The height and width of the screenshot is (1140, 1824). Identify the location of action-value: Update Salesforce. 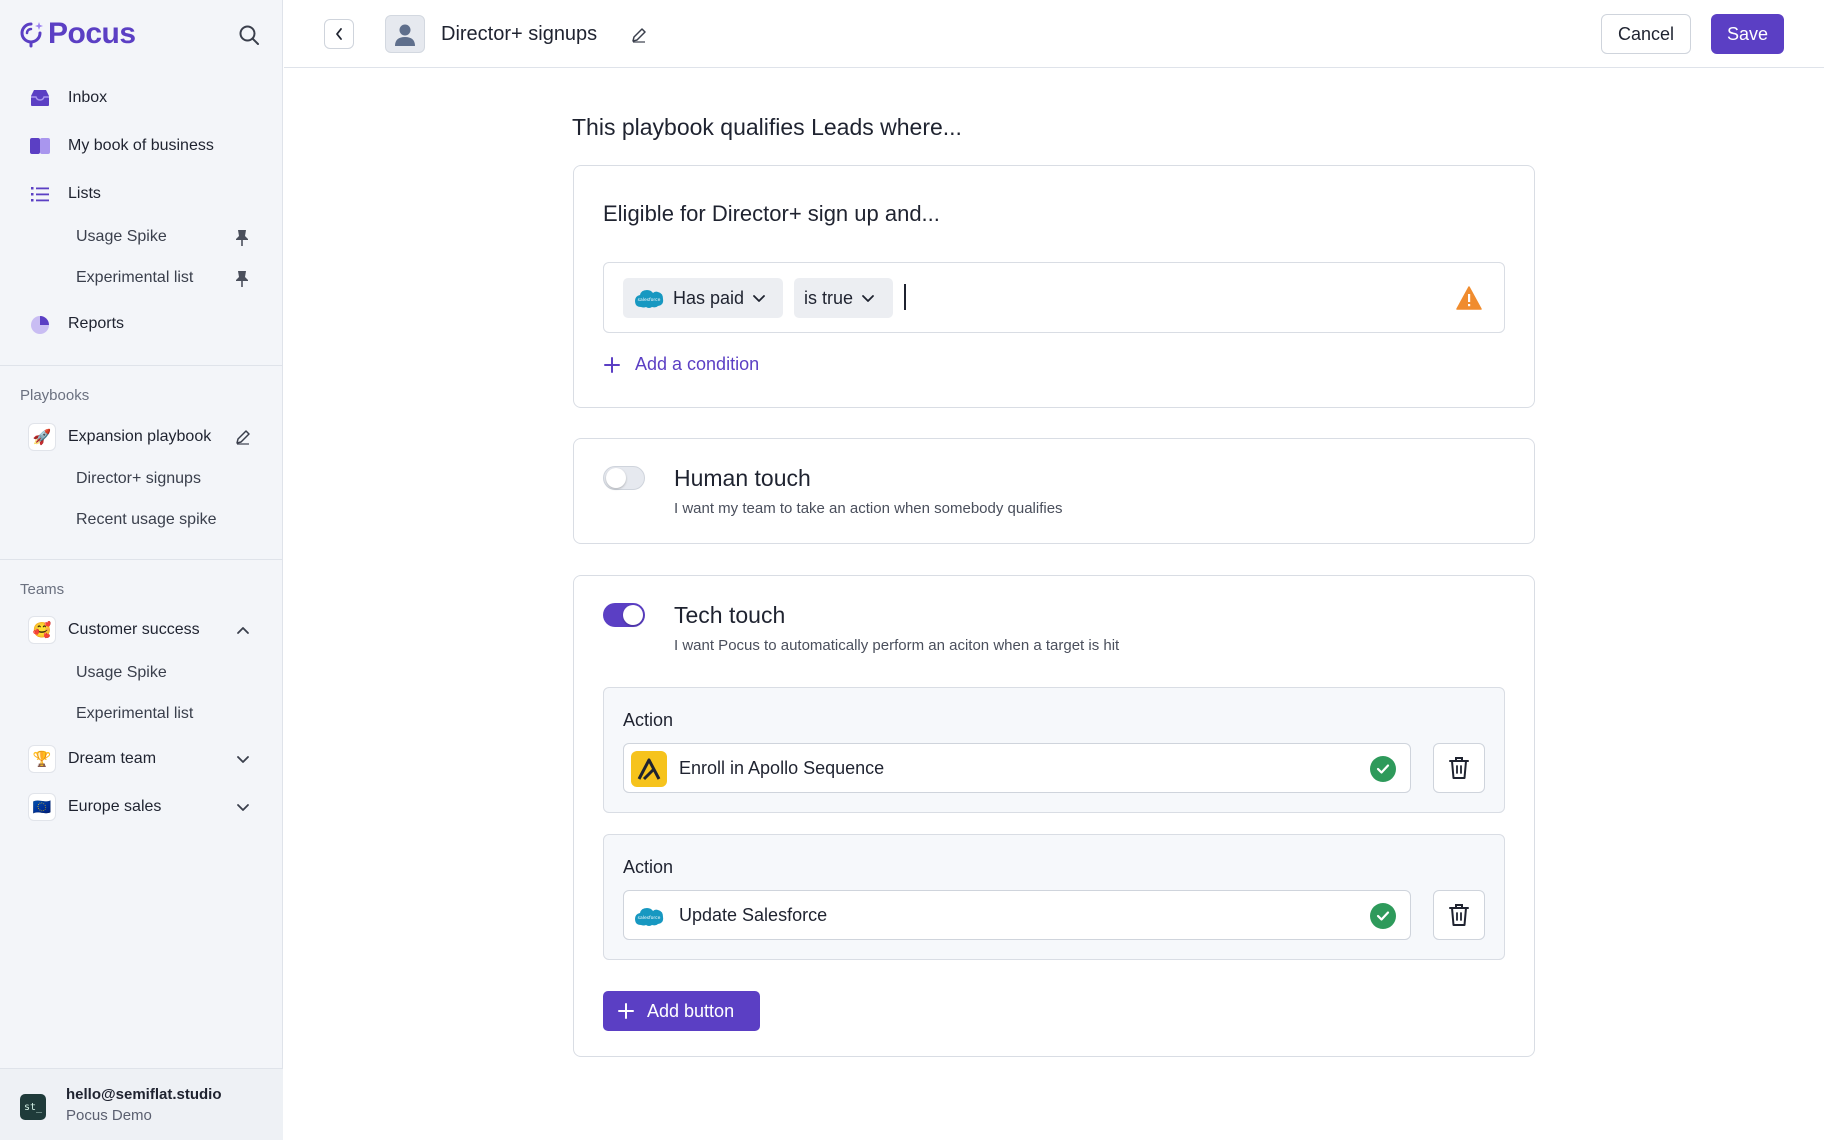
(753, 915).